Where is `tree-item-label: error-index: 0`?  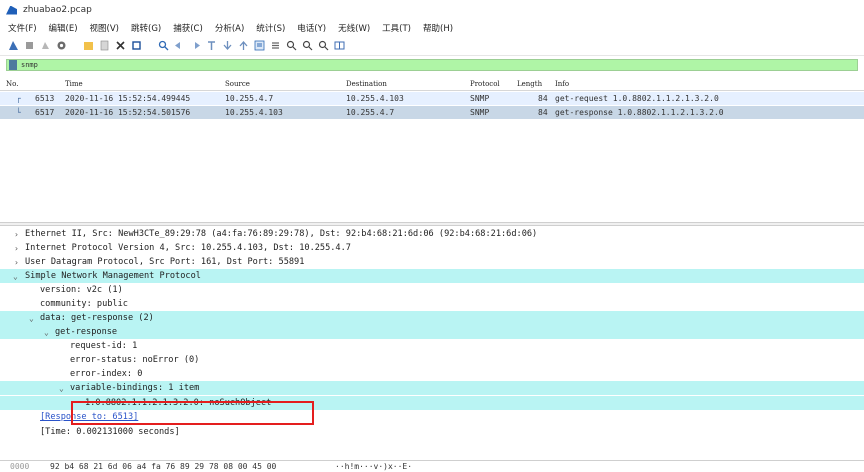
tree-item-label: error-index: 0 is located at coordinates (106, 374).